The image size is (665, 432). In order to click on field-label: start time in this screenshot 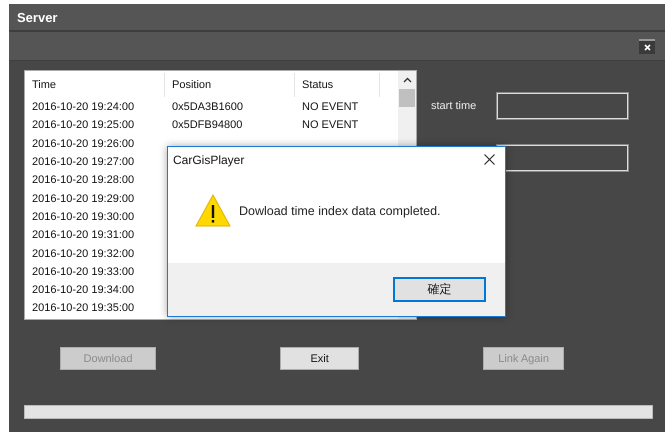, I will do `click(454, 106)`.